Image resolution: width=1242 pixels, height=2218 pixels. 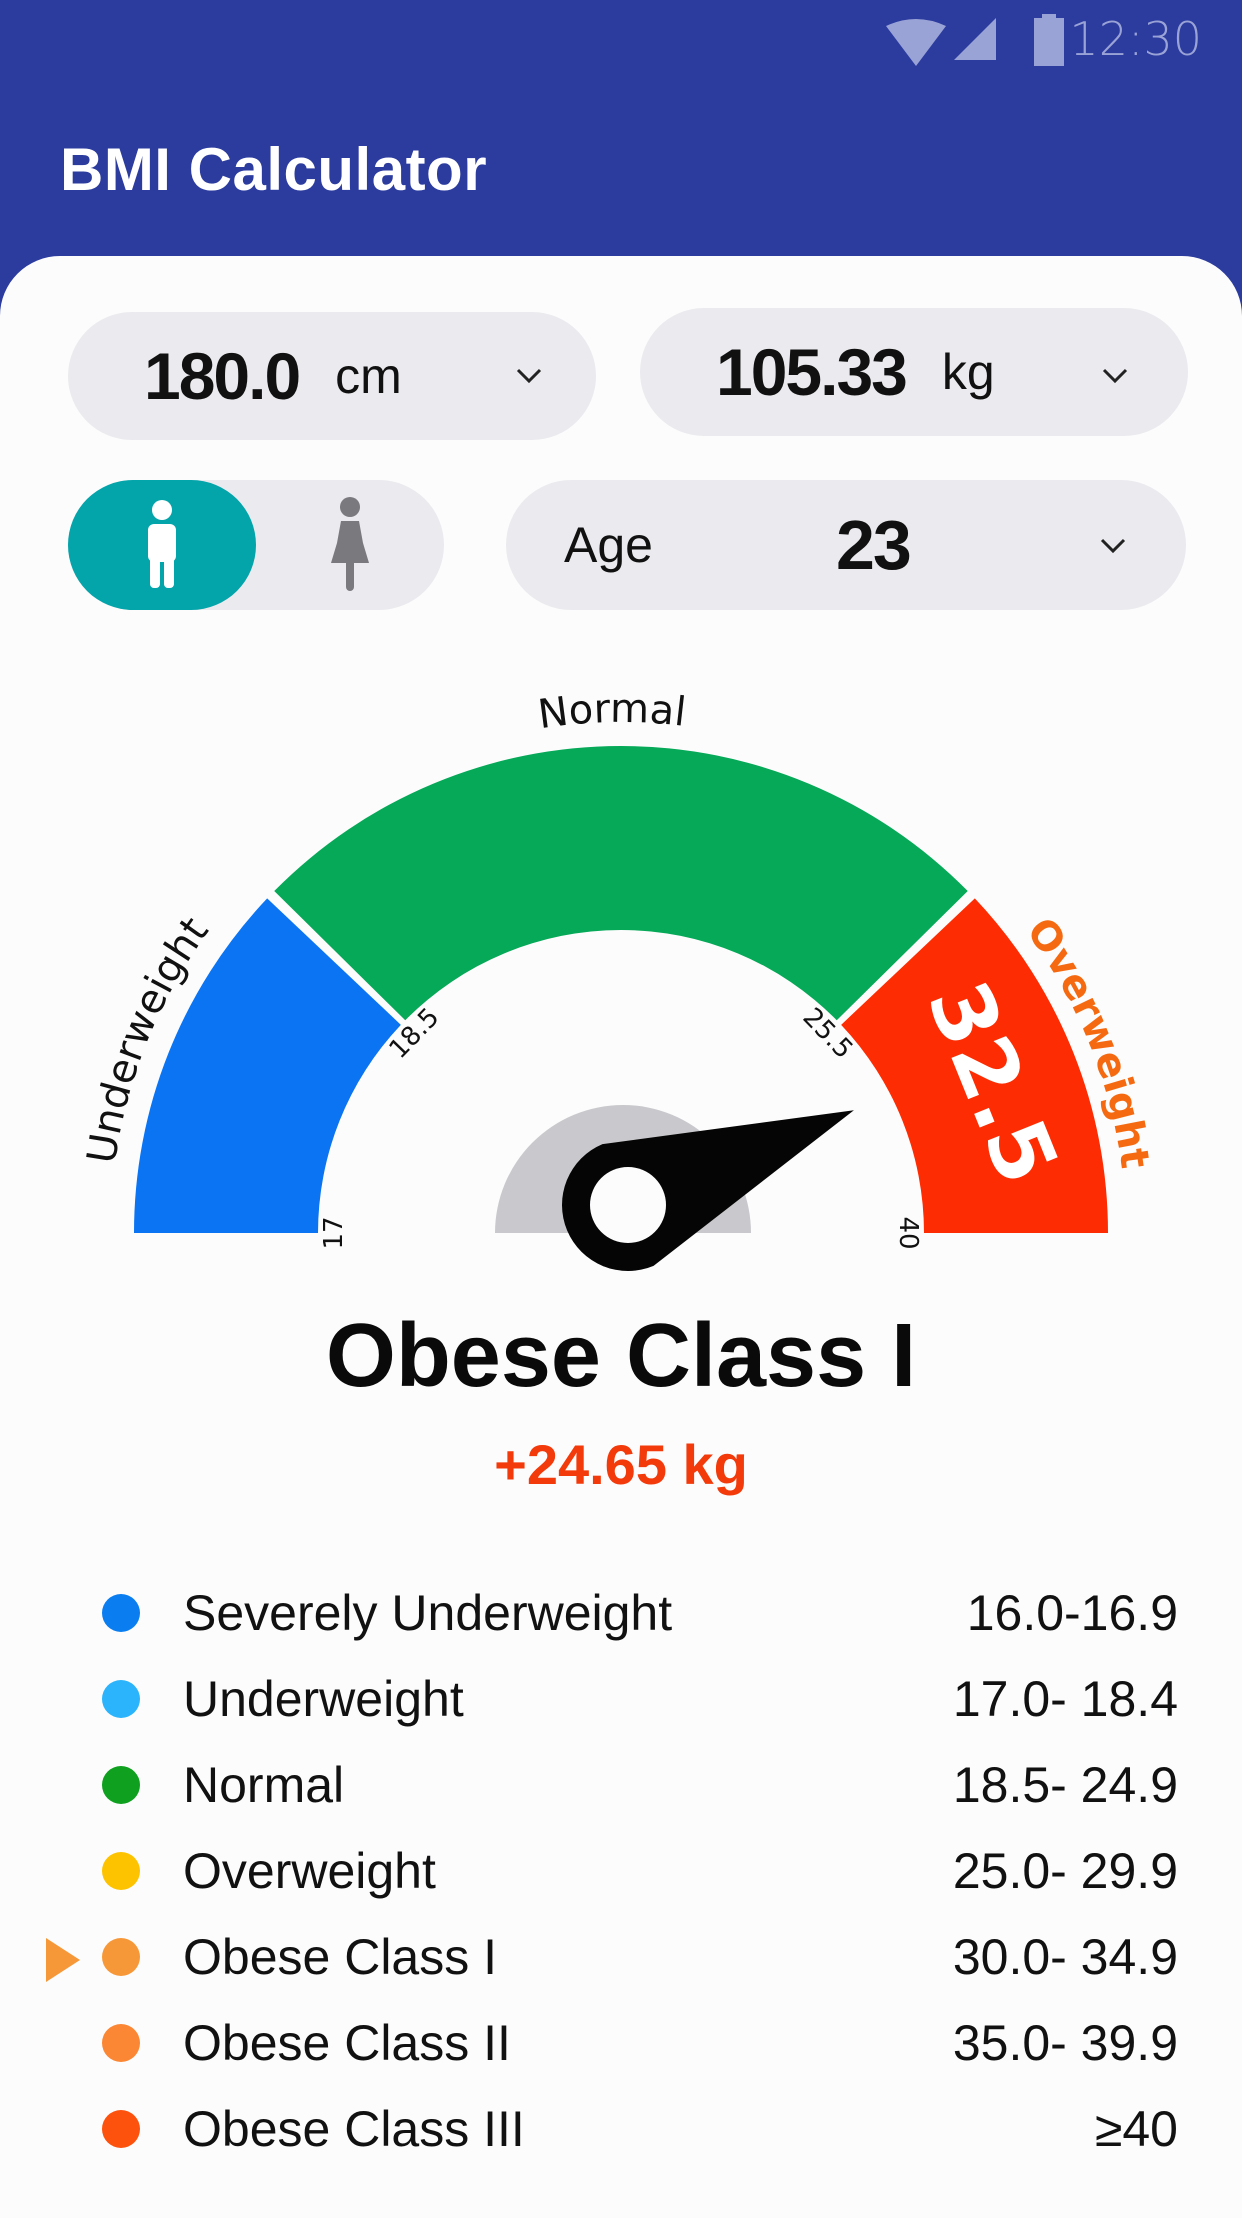 I want to click on legend-label: Obese Class II, so click(x=347, y=2043).